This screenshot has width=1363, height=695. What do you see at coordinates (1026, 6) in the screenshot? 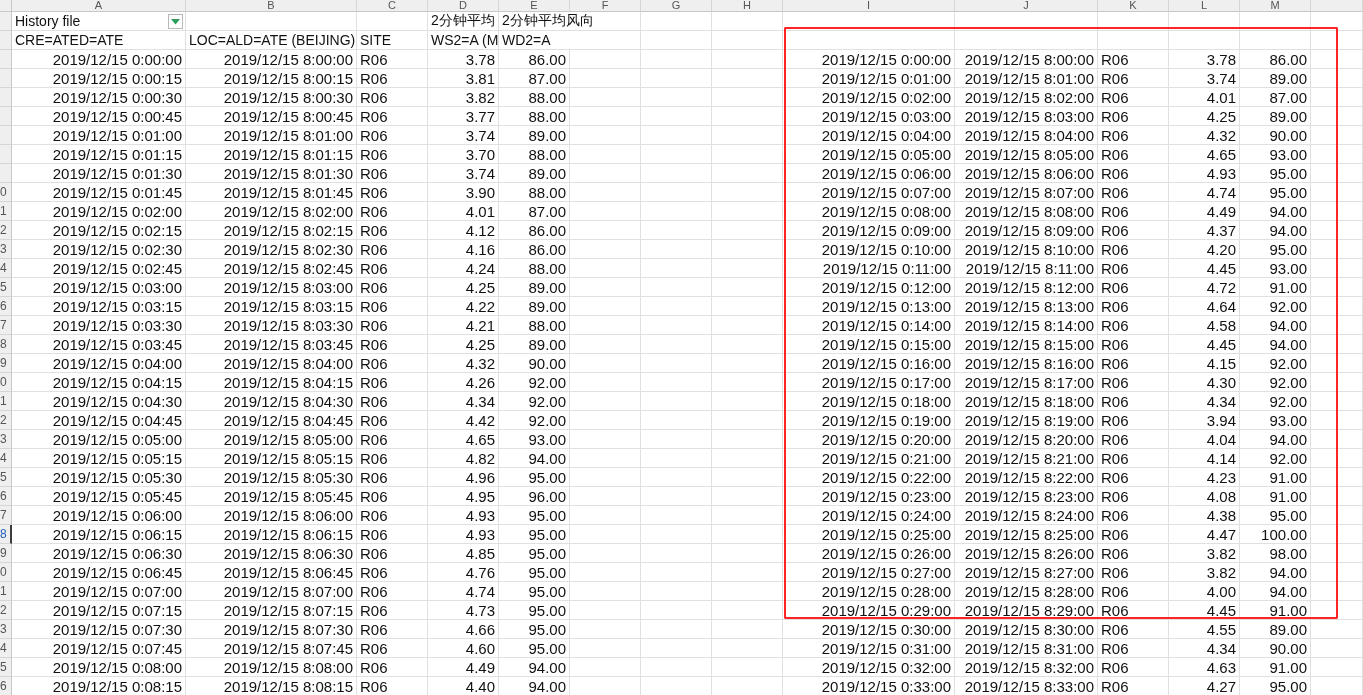
I see `column-header: J` at bounding box center [1026, 6].